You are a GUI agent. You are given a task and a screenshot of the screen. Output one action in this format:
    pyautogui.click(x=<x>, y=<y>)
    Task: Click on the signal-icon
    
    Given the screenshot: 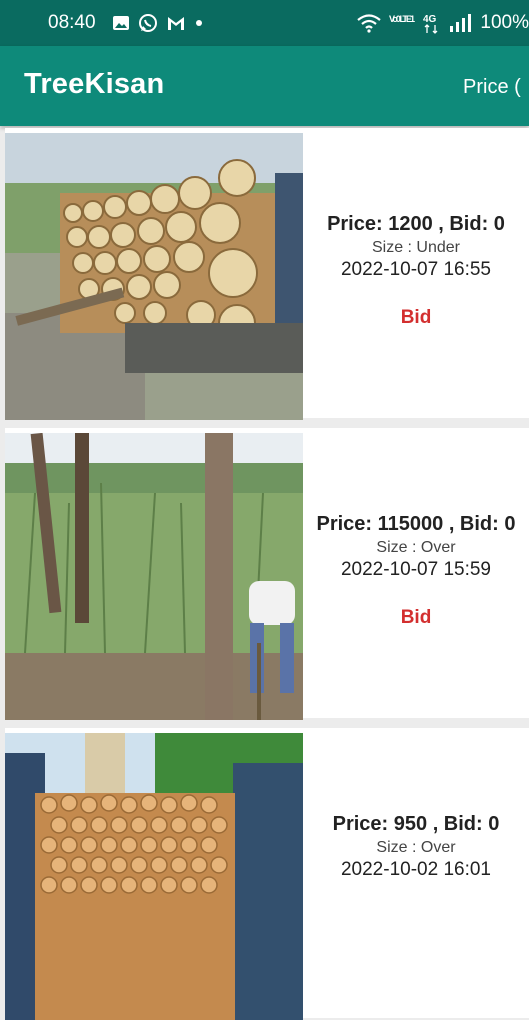 What is the action you would take?
    pyautogui.click(x=461, y=23)
    